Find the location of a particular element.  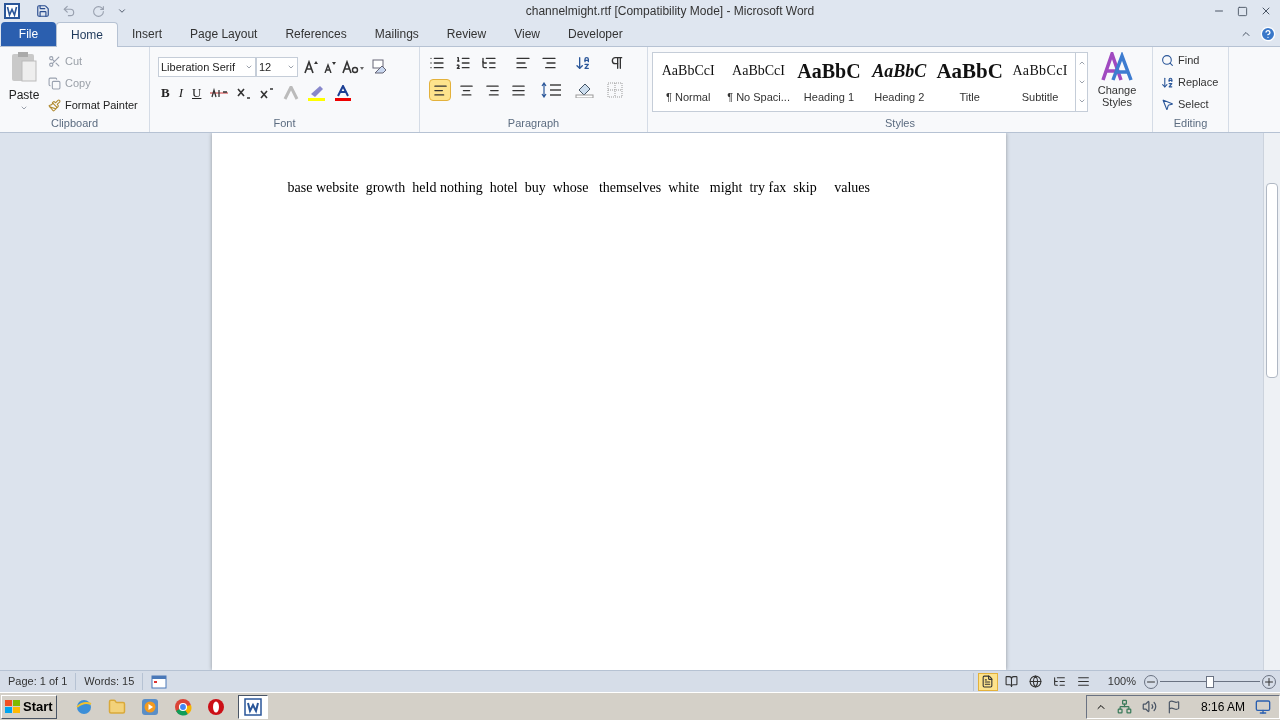

browser-icon is located at coordinates (182, 706).